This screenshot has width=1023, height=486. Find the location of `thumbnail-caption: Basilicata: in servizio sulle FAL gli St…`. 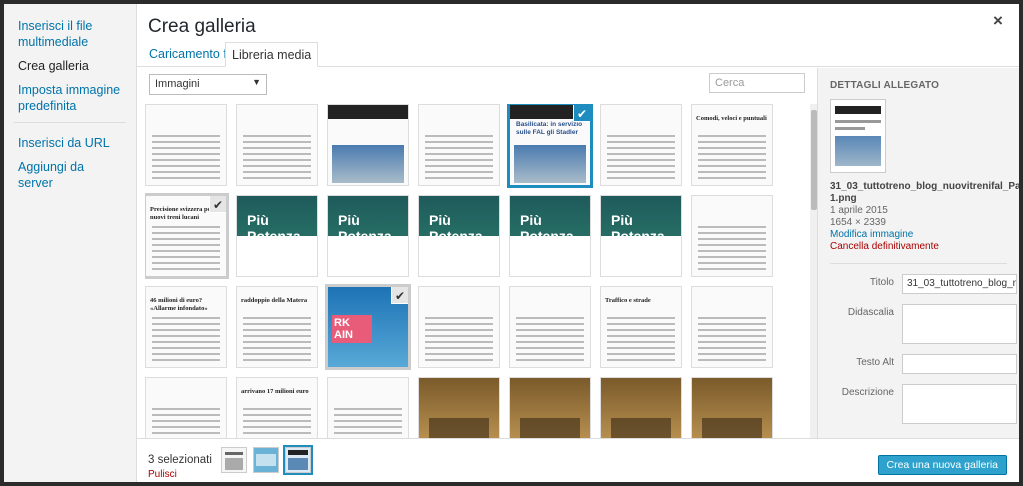

thumbnail-caption: Basilicata: in servizio sulle FAL gli St… is located at coordinates (549, 128).